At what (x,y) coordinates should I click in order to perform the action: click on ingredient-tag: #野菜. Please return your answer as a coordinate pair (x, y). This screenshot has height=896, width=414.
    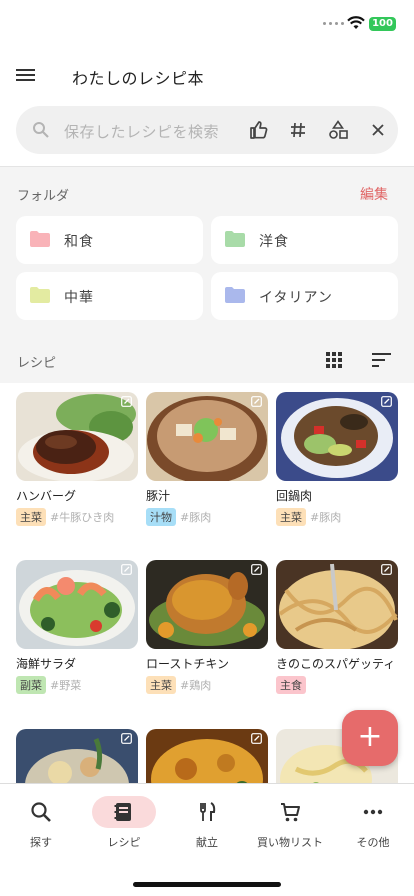
    Looking at the image, I should click on (66, 685).